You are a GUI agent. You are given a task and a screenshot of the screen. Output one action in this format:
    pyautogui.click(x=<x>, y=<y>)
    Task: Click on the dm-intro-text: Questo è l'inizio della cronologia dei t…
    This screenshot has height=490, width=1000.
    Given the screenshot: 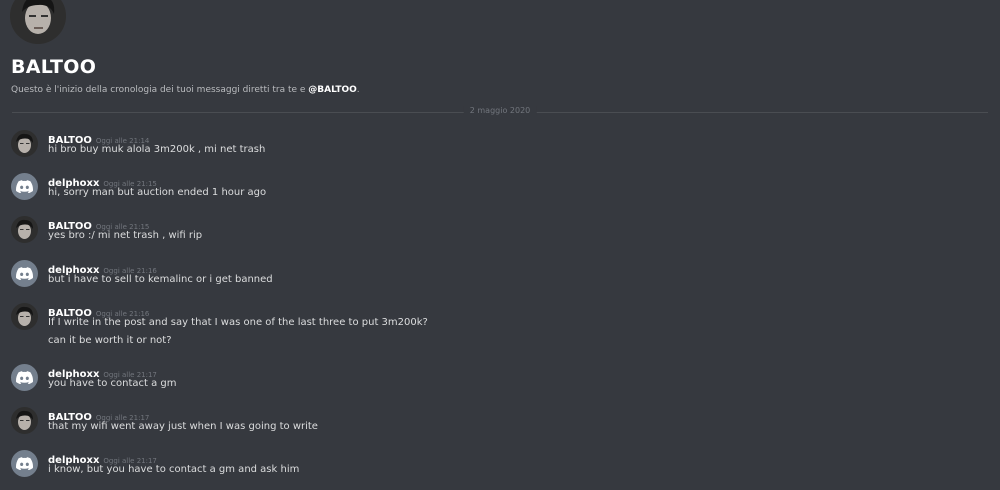 What is the action you would take?
    pyautogui.click(x=185, y=90)
    